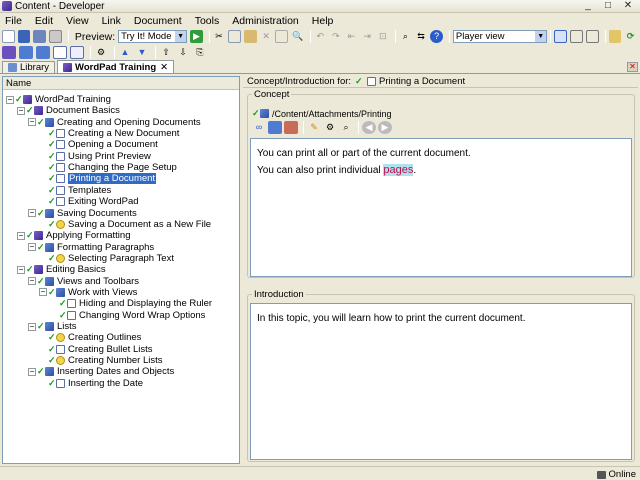  I want to click on back-icon: ◀, so click(369, 127).